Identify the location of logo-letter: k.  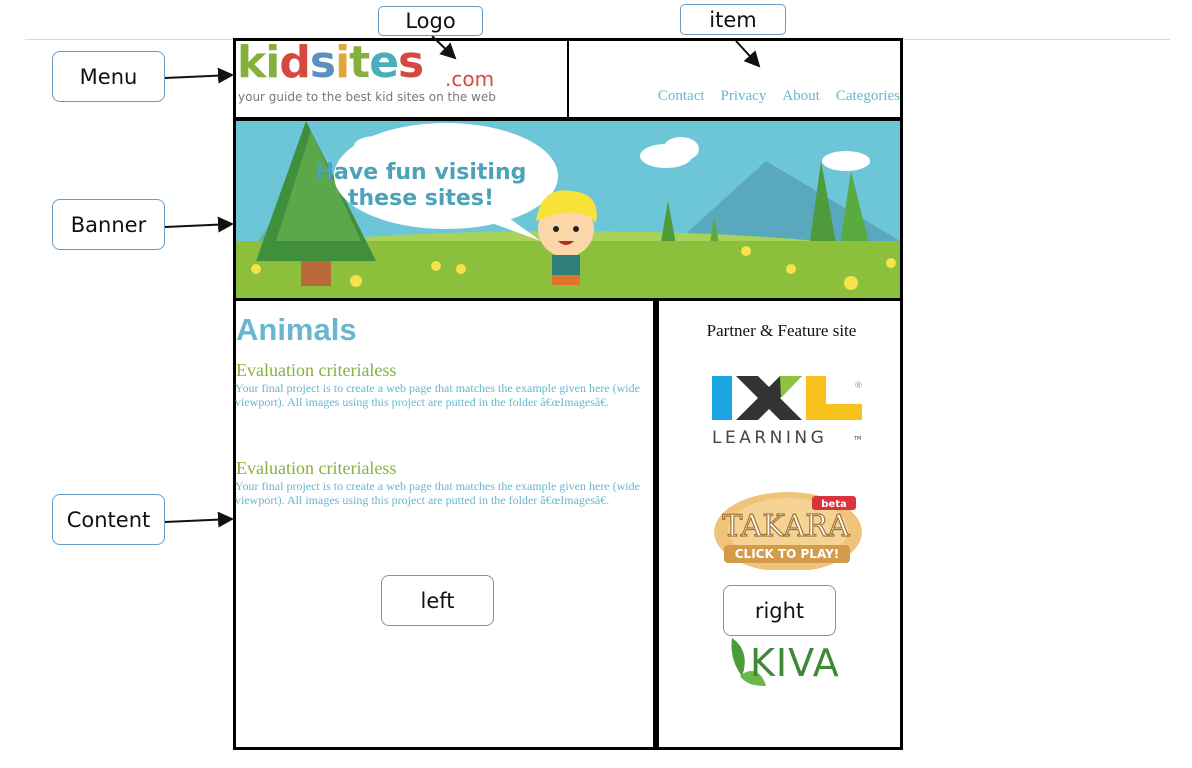
(251, 62).